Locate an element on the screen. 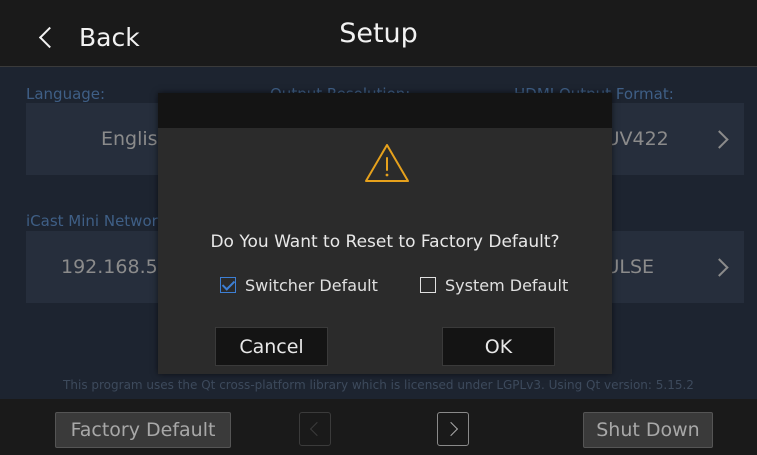 Image resolution: width=757 pixels, height=455 pixels. page-title: Setup is located at coordinates (378, 33).